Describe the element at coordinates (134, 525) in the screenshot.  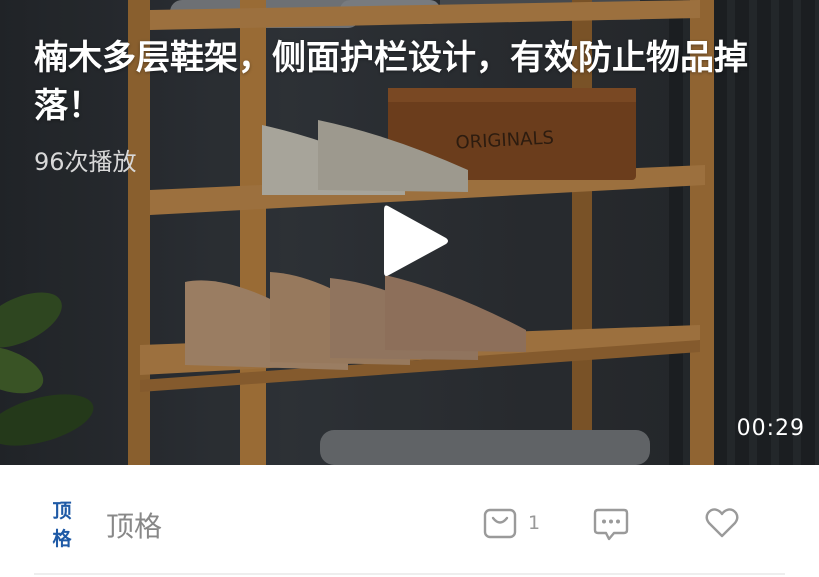
I see `author-name: 顶格` at that location.